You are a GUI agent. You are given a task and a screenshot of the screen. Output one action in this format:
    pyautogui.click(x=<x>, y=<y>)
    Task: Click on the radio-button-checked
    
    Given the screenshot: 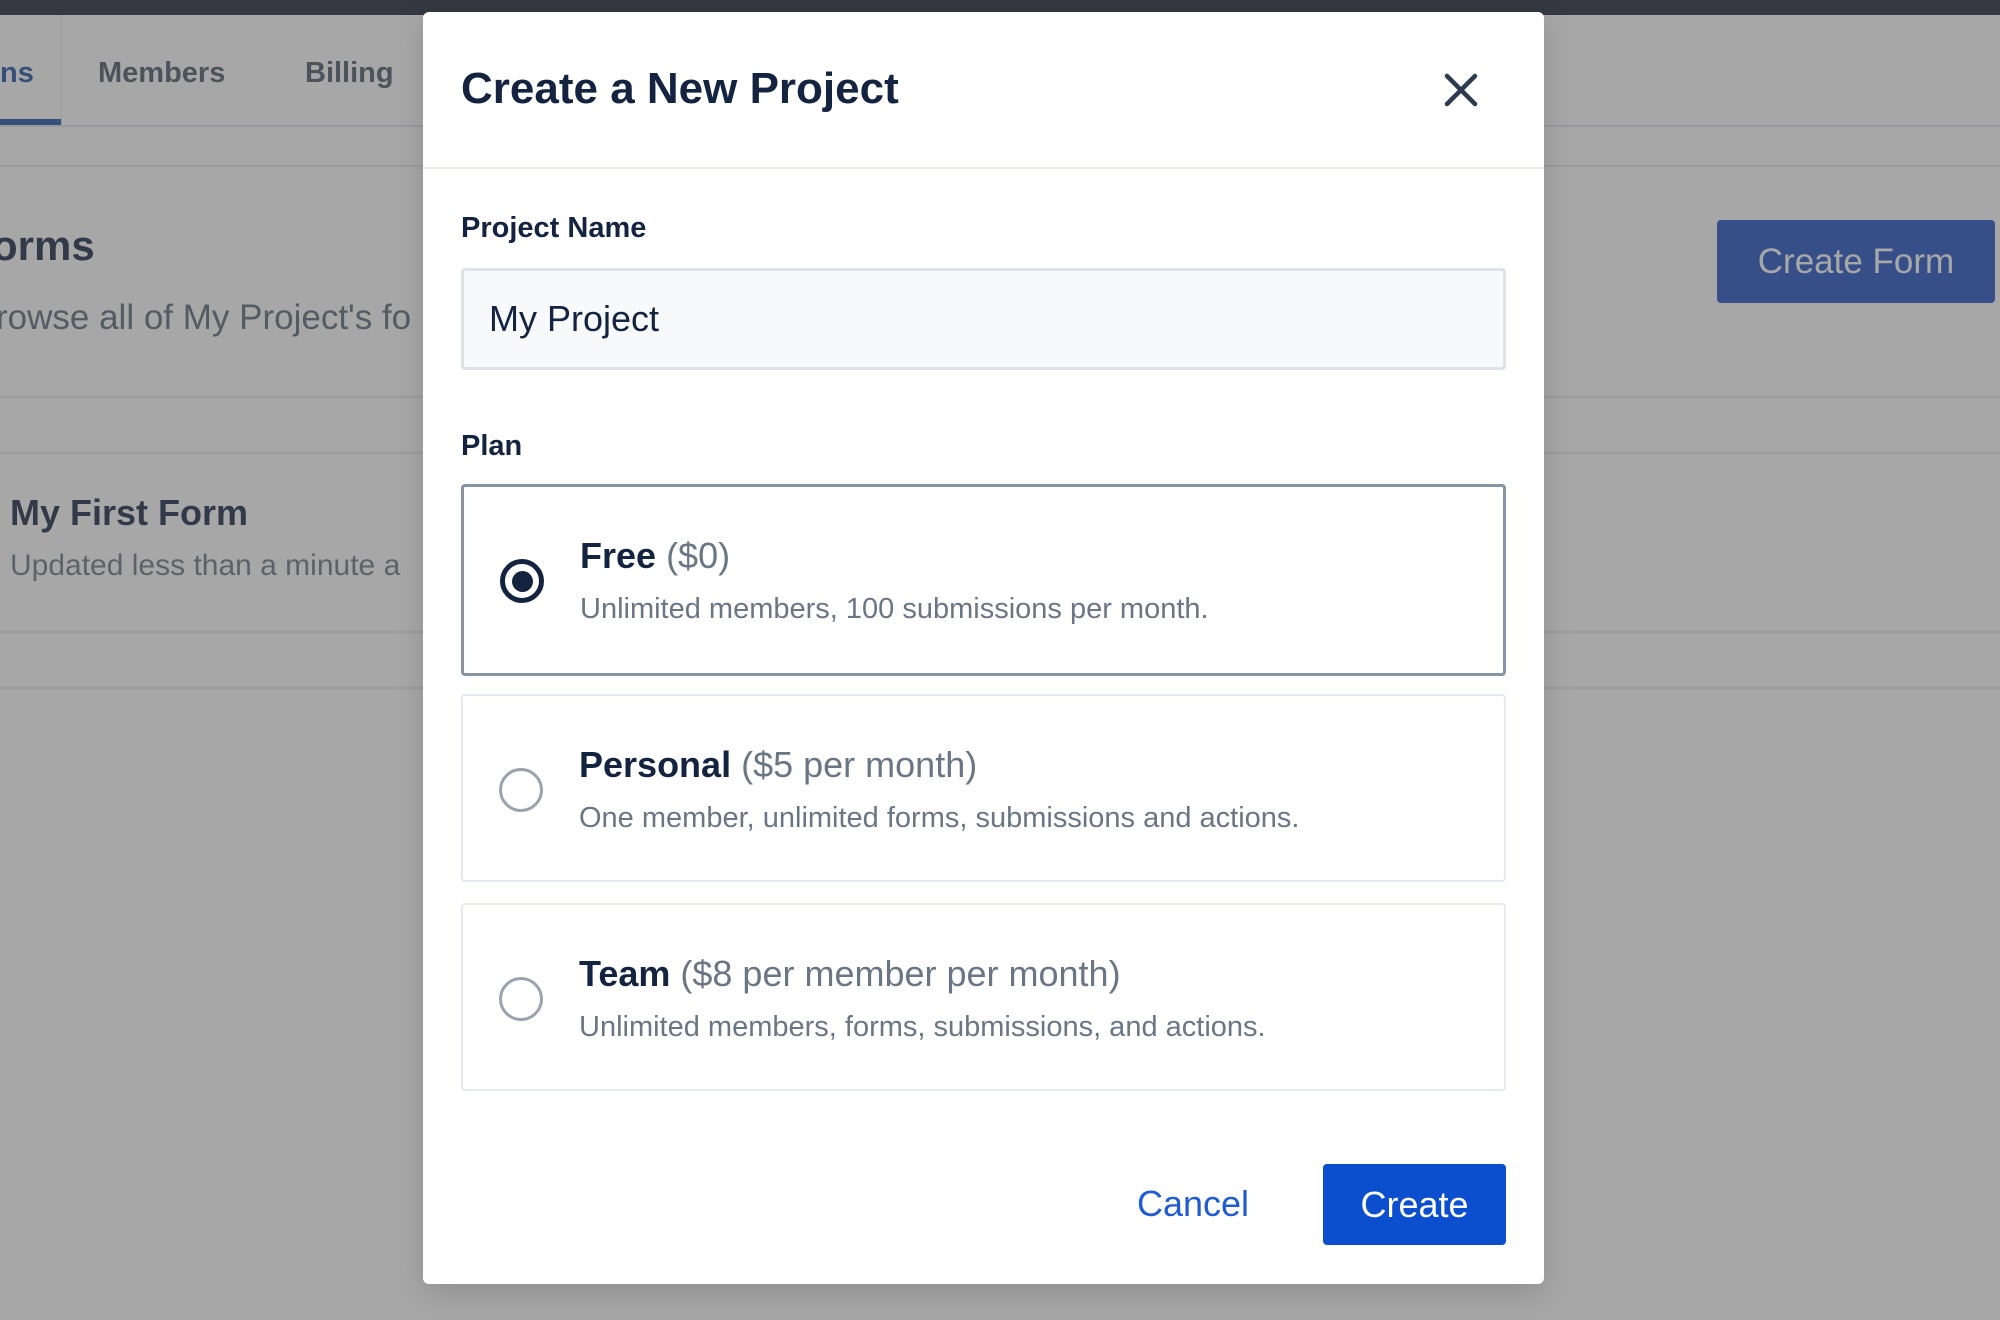 What is the action you would take?
    pyautogui.click(x=522, y=581)
    